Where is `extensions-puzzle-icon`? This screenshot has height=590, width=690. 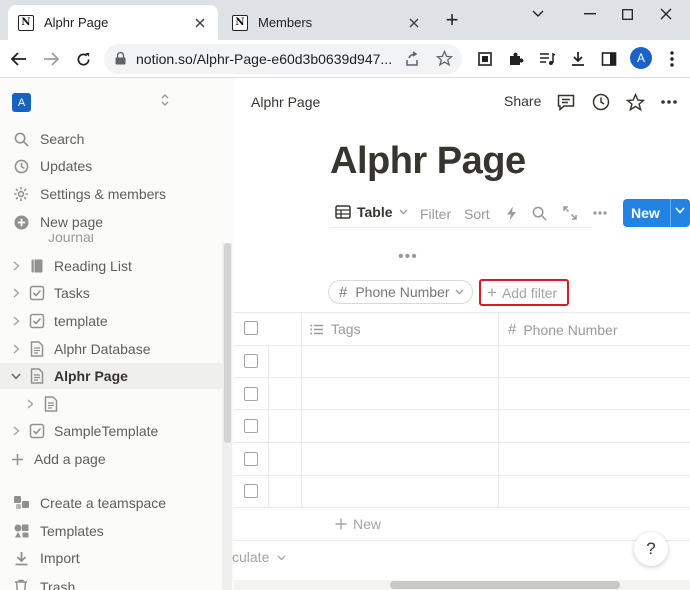 extensions-puzzle-icon is located at coordinates (516, 59).